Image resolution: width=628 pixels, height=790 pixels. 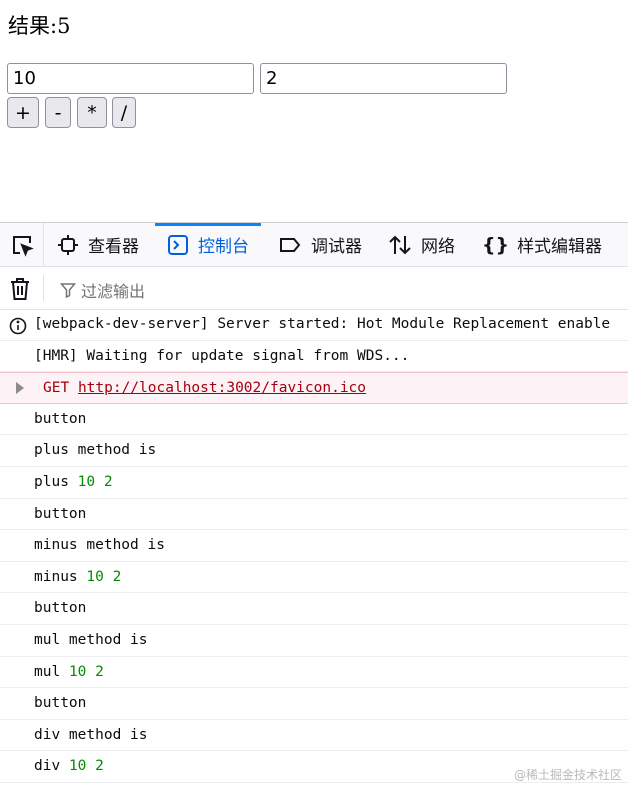 What do you see at coordinates (567, 775) in the screenshot?
I see `watermark: @稀土掘金技术社区` at bounding box center [567, 775].